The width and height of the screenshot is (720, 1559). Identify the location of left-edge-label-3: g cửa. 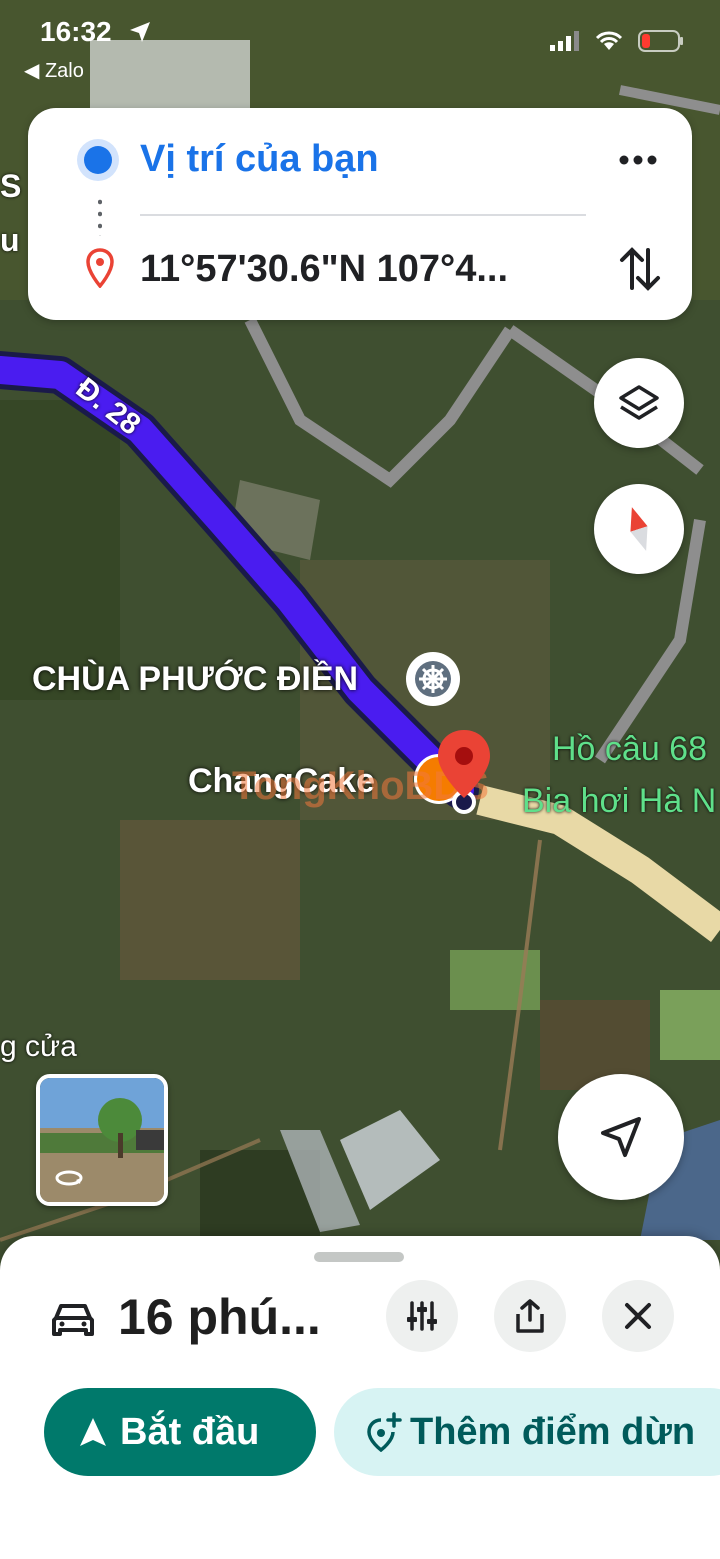
(38, 1046).